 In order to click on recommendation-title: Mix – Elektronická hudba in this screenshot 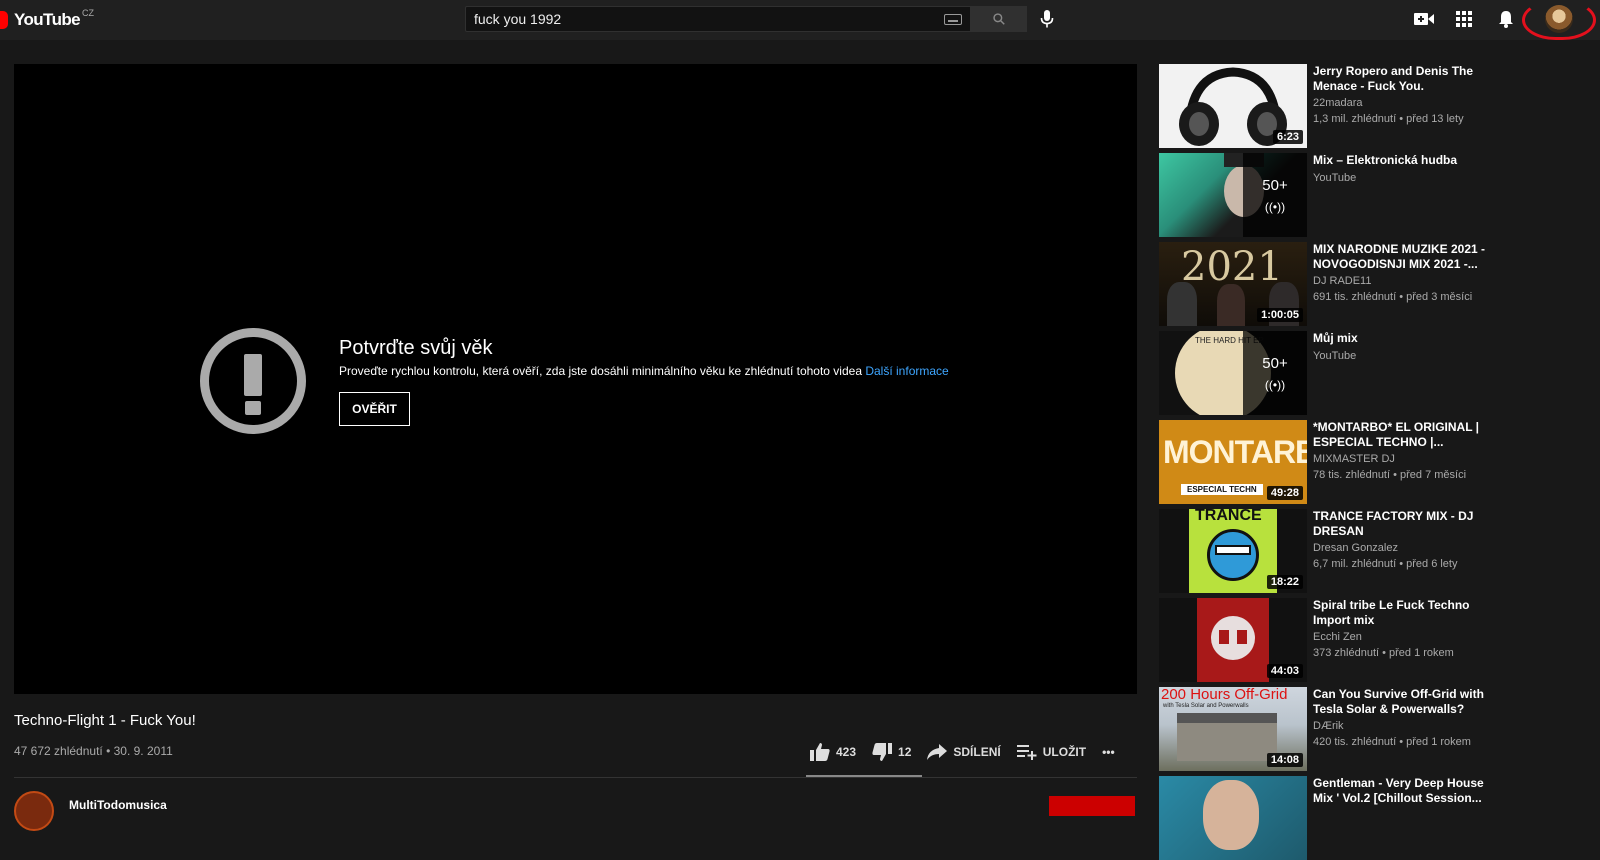, I will do `click(1402, 160)`.